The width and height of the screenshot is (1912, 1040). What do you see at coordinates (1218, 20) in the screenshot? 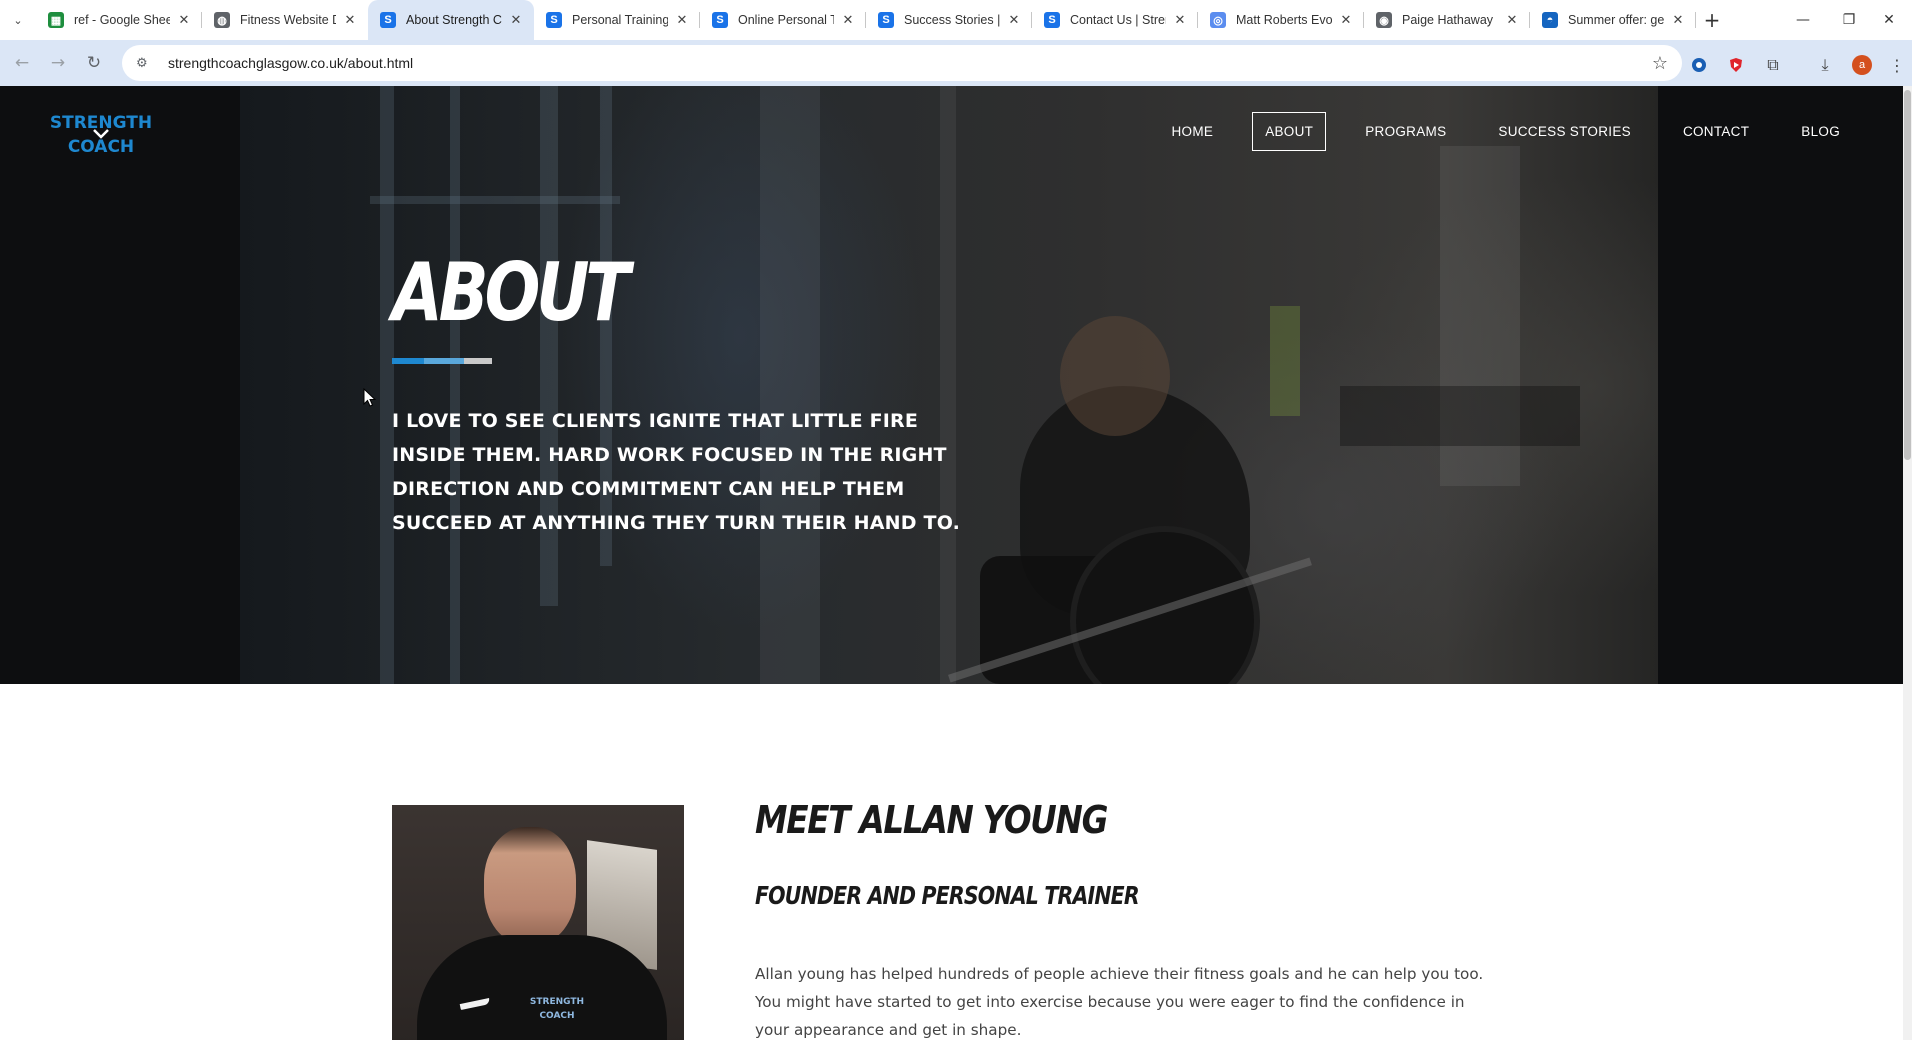
I see `globe-icon: ◎` at bounding box center [1218, 20].